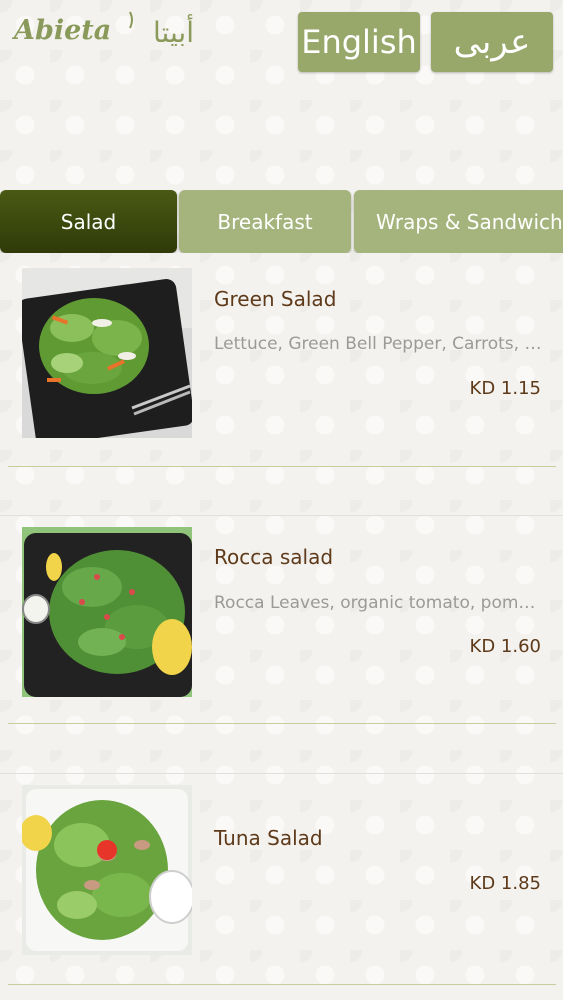  Describe the element at coordinates (131, 20) in the screenshot. I see `logo-leaf-icon` at that location.